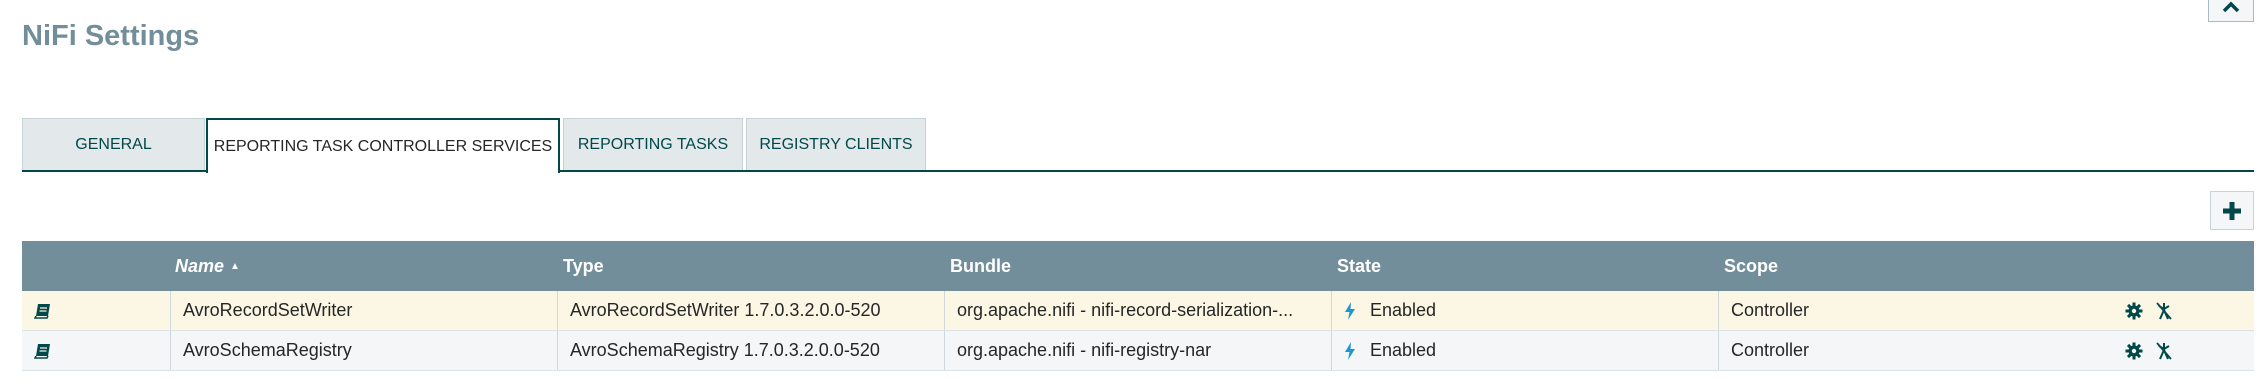 Image resolution: width=2262 pixels, height=389 pixels. I want to click on add-controller-service-button, so click(2232, 210).